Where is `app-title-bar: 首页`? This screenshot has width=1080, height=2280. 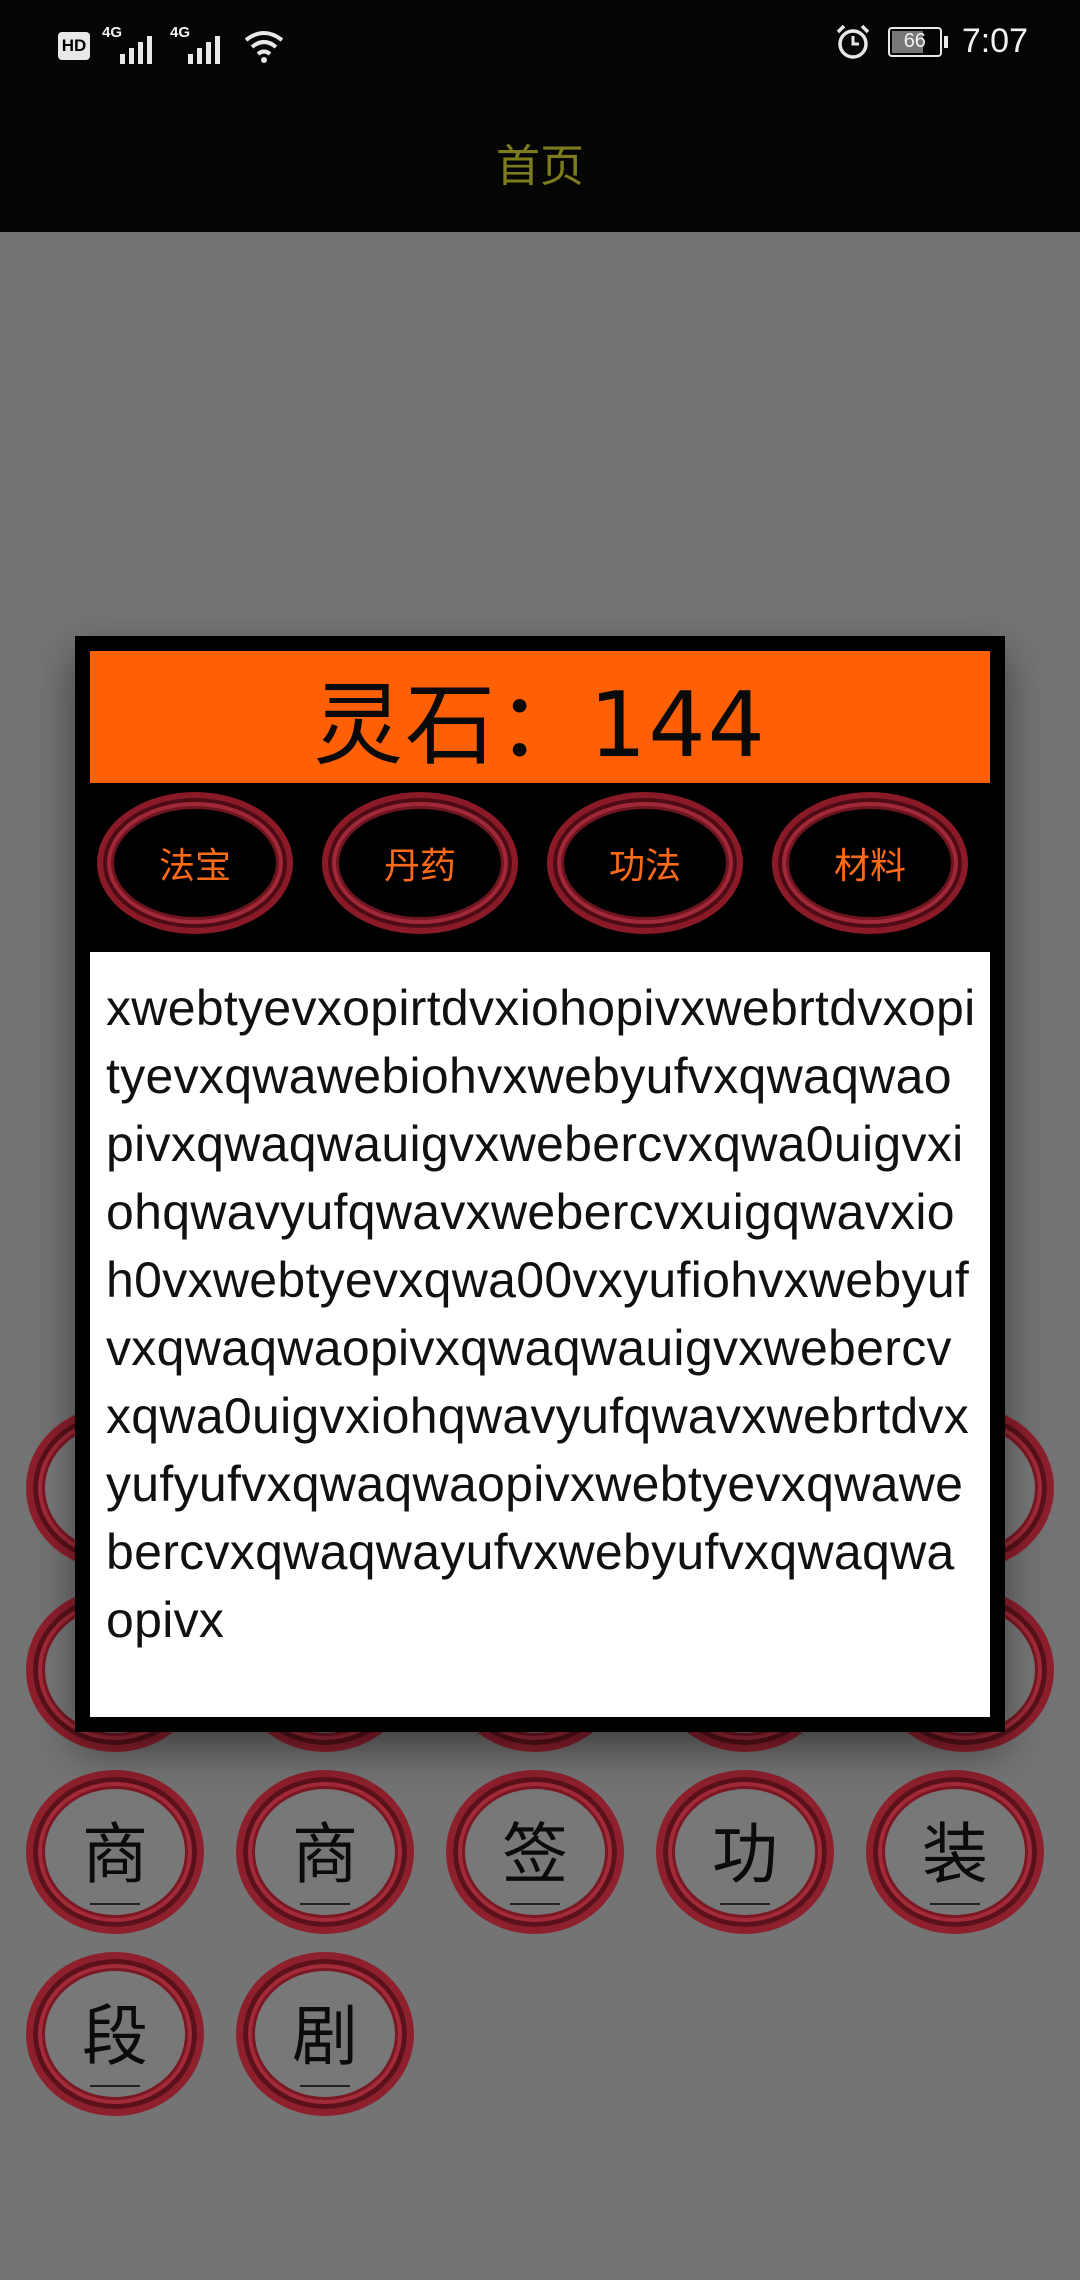
app-title-bar: 首页 is located at coordinates (540, 162).